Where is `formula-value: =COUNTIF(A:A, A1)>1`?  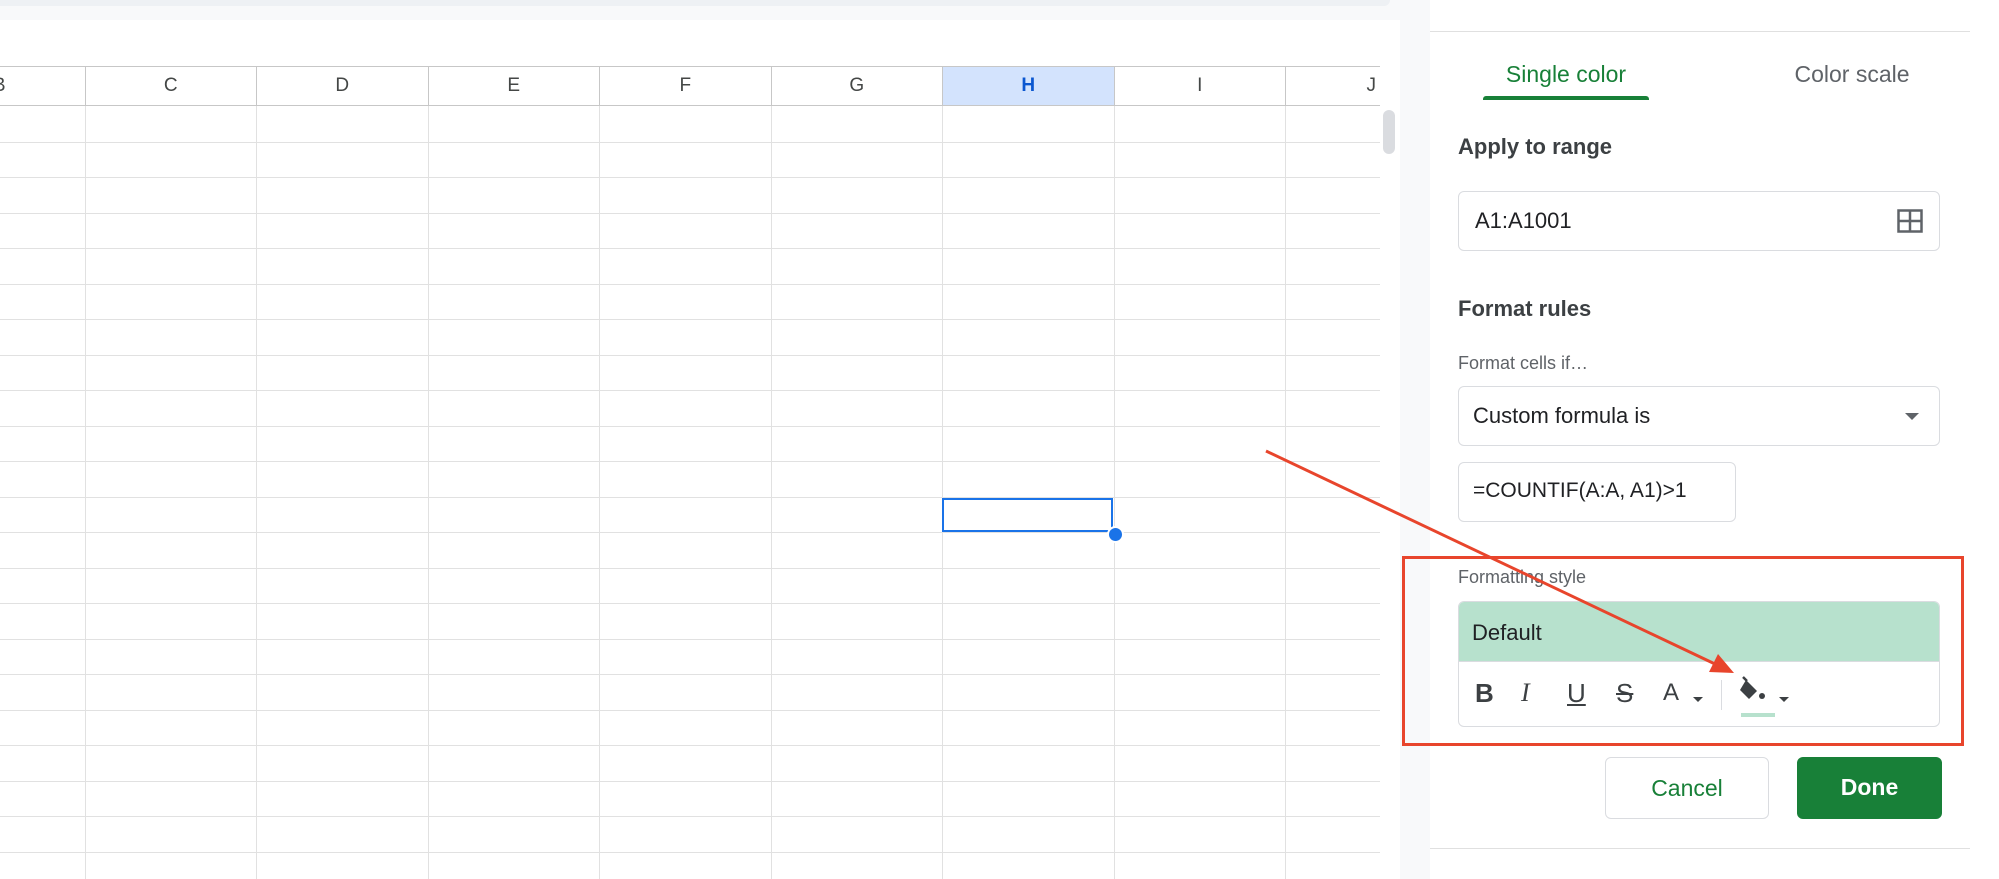
formula-value: =COUNTIF(A:A, A1)>1 is located at coordinates (1580, 490).